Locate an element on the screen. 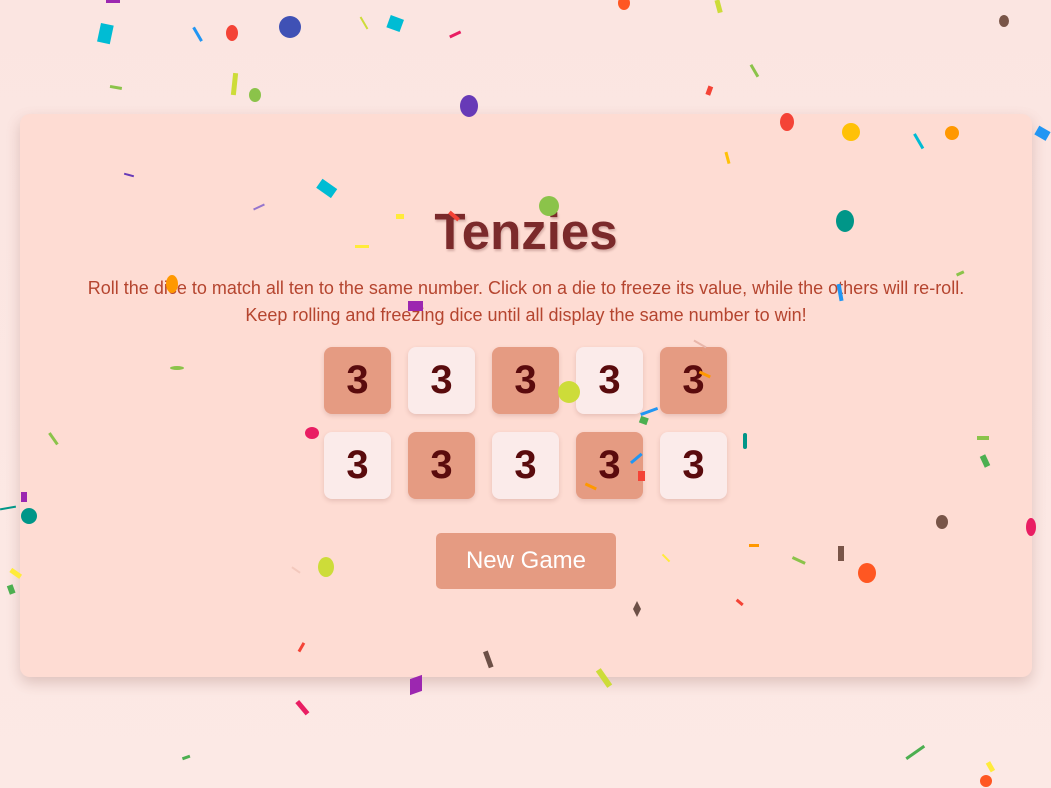 The image size is (1051, 788). die-1: 3 is located at coordinates (357, 380).